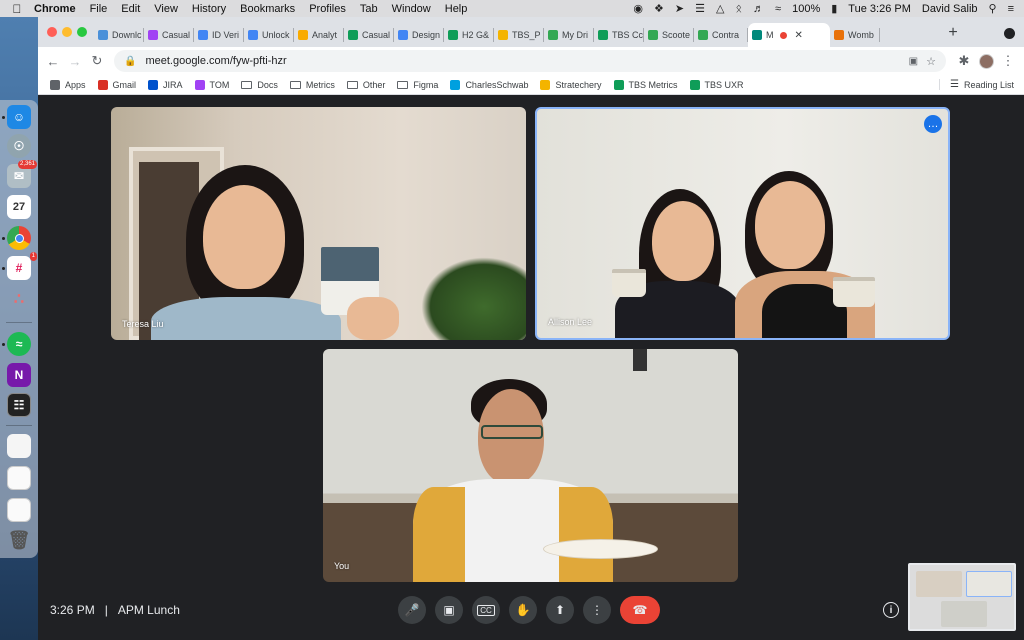 Image resolution: width=1024 pixels, height=640 pixels. What do you see at coordinates (913, 61) in the screenshot?
I see `camera-in-use-icon: ▣` at bounding box center [913, 61].